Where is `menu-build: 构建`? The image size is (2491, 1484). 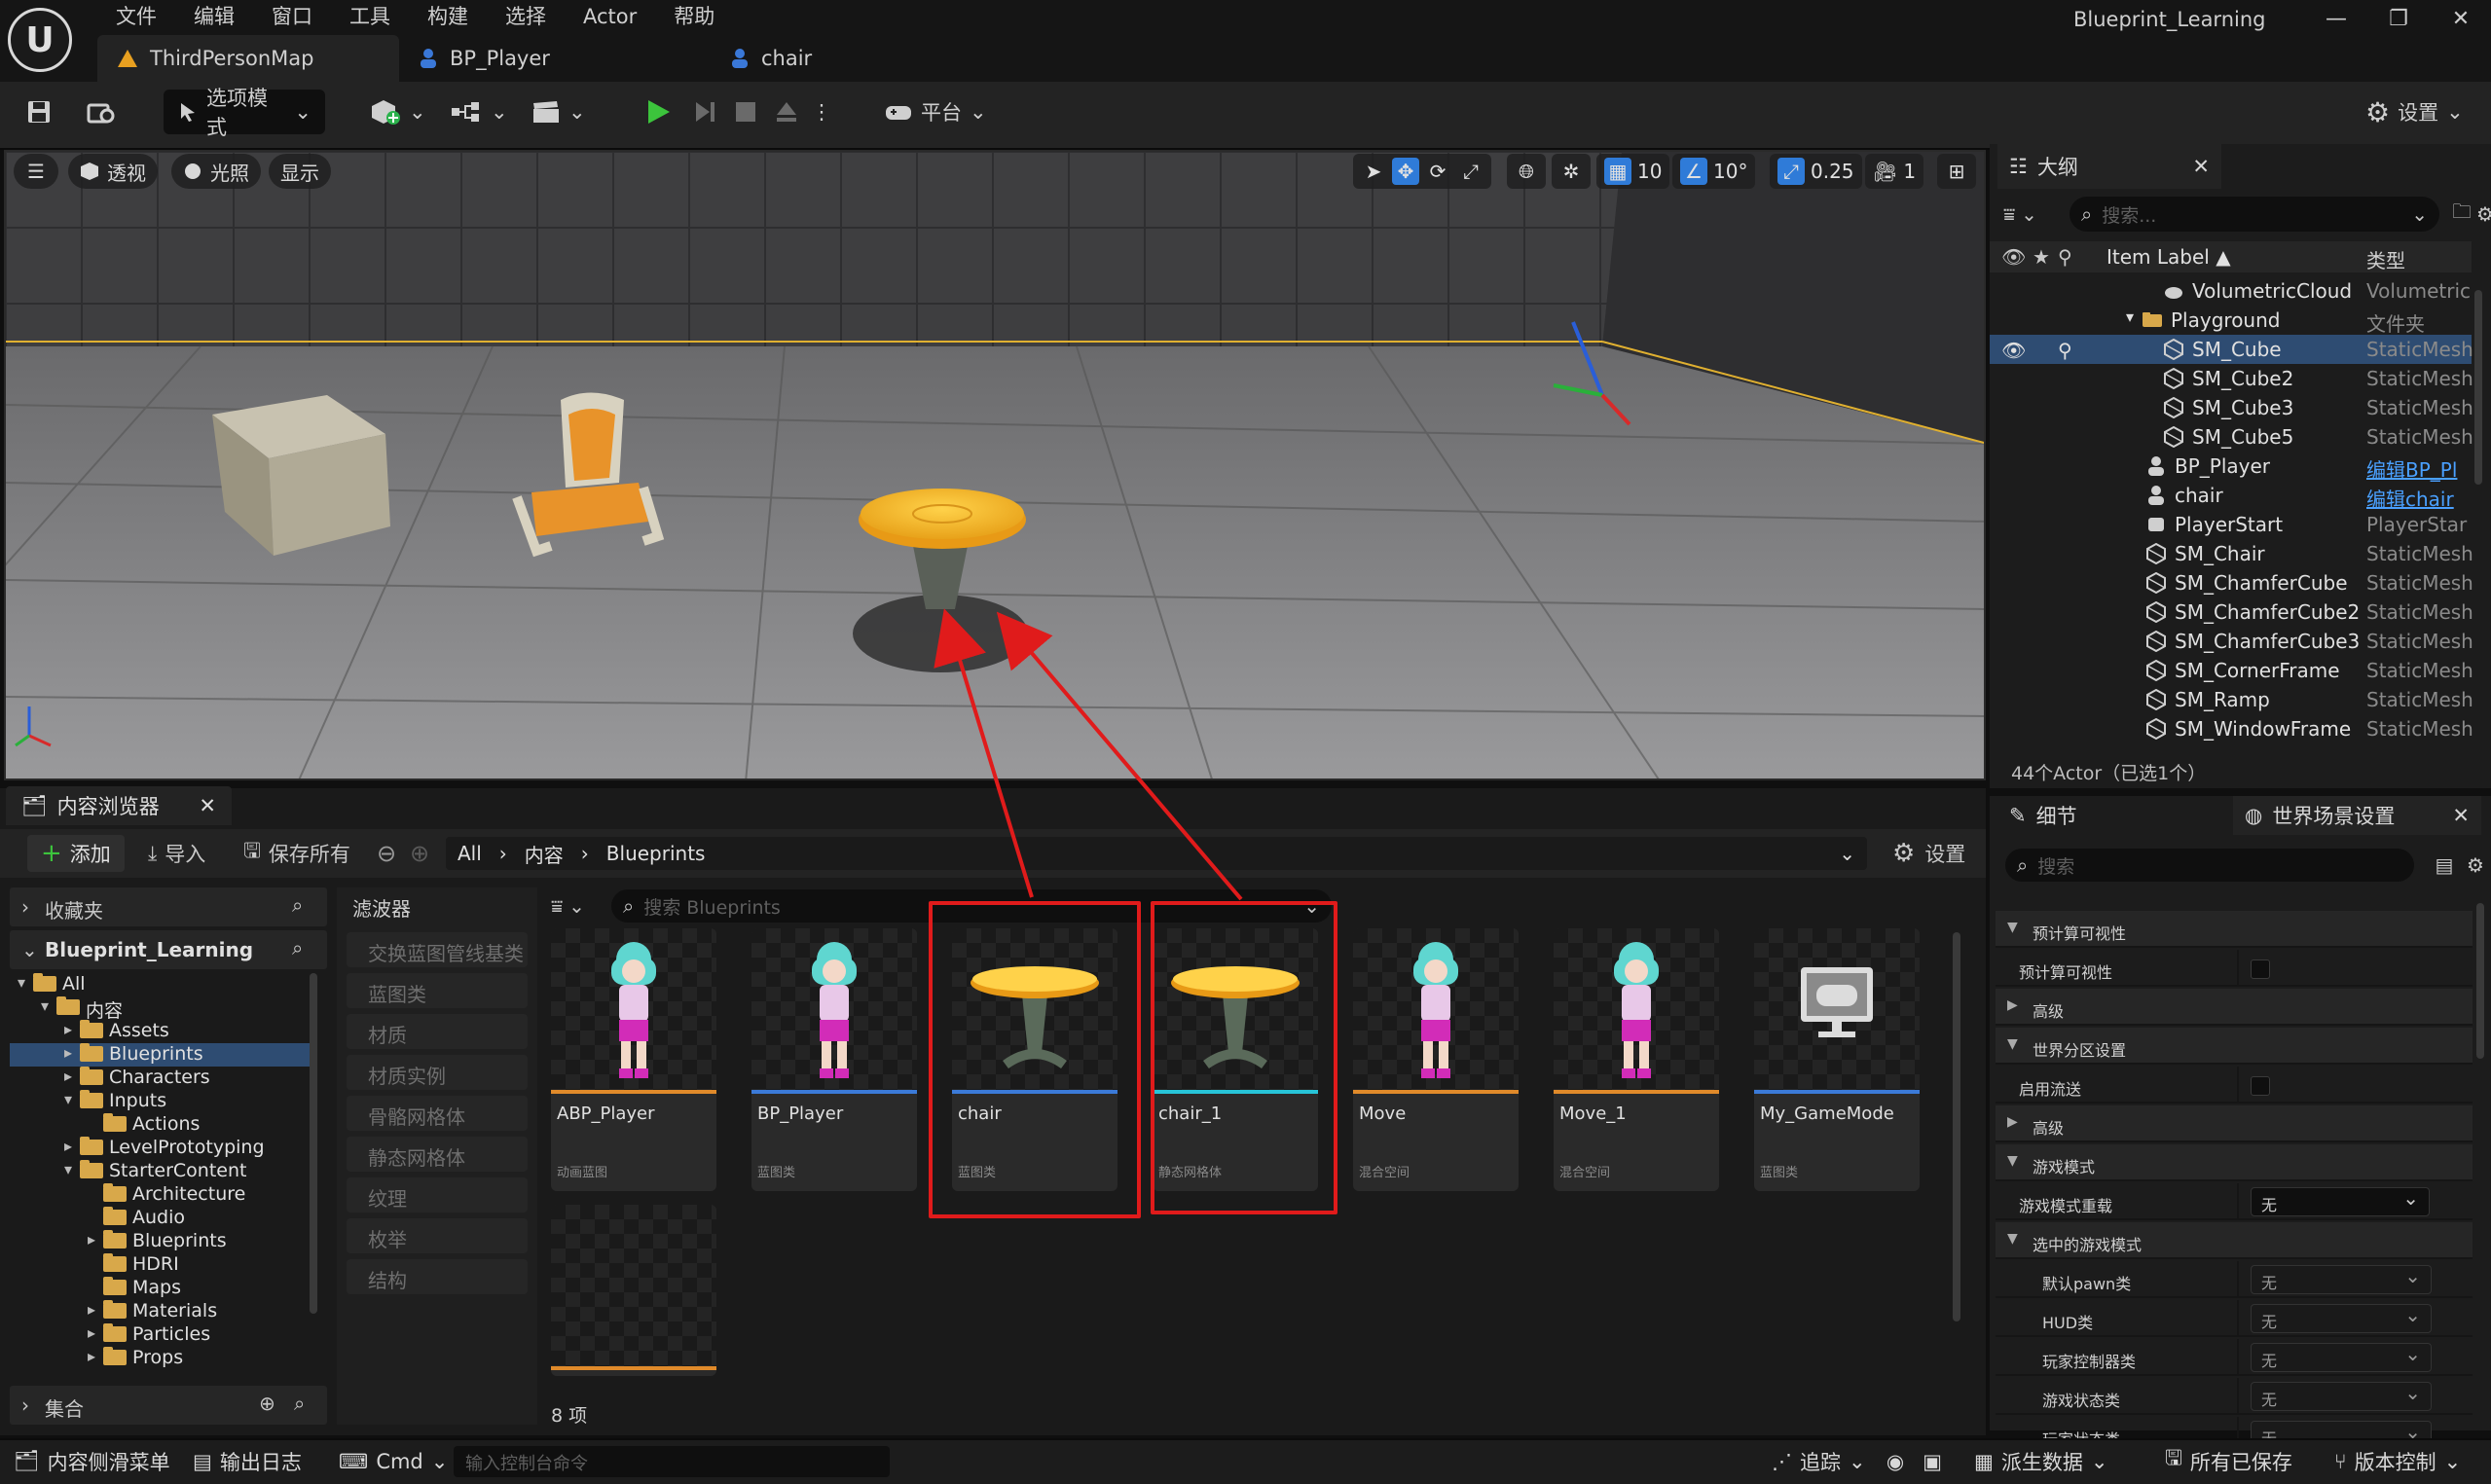 menu-build: 构建 is located at coordinates (448, 16).